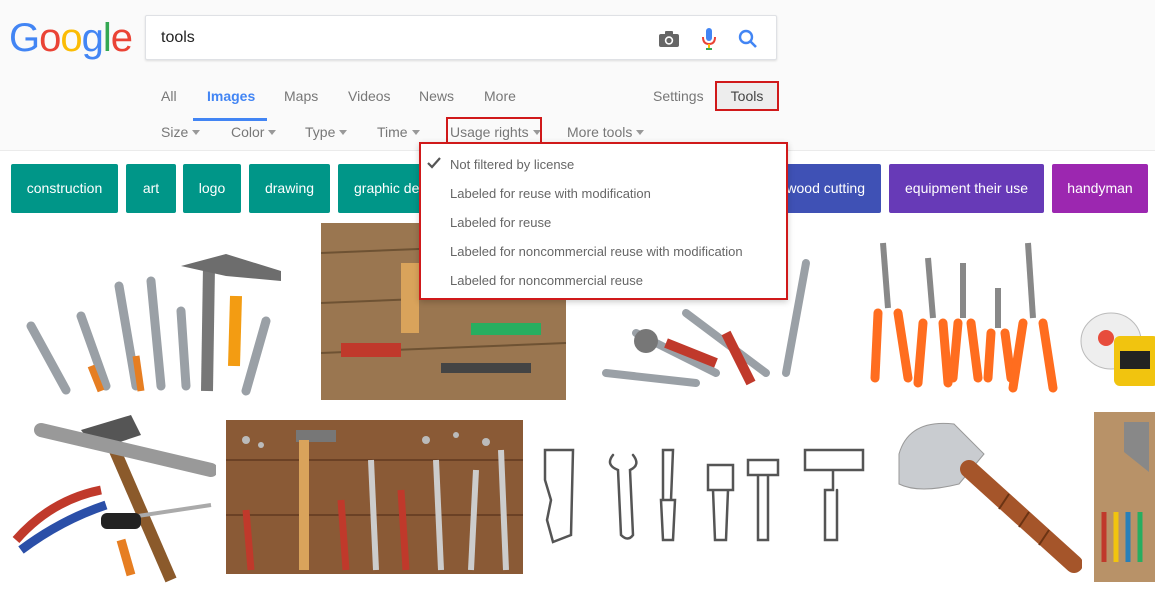  Describe the element at coordinates (396, 38) in the screenshot. I see `search-input` at that location.